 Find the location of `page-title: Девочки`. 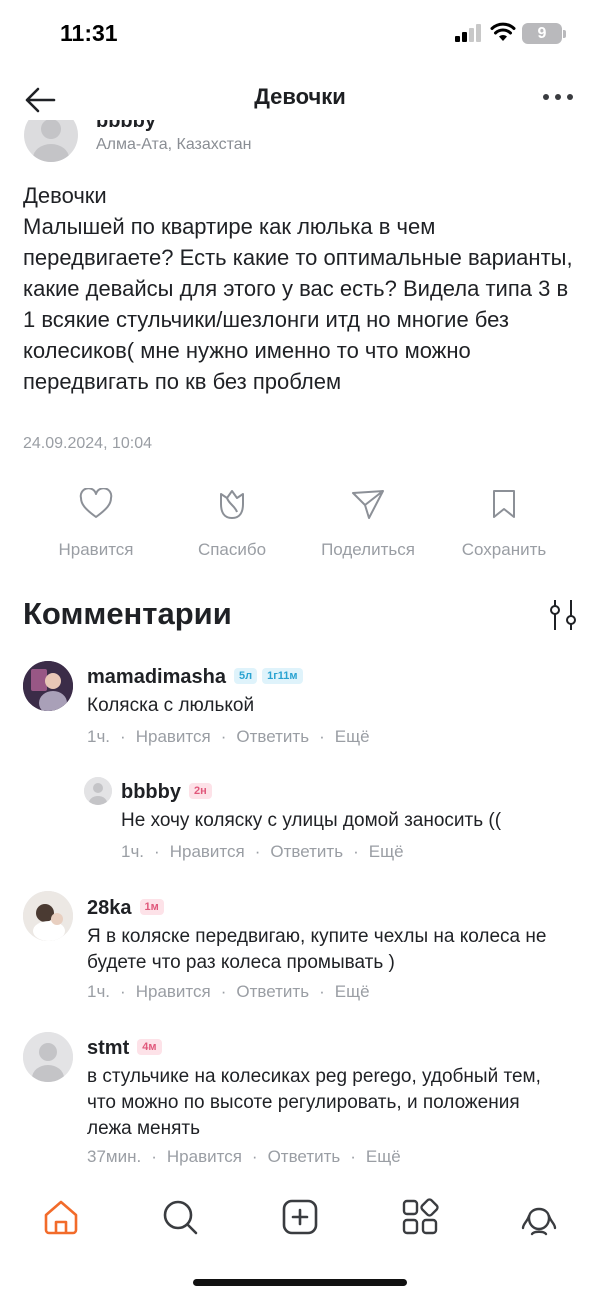

page-title: Девочки is located at coordinates (300, 96).